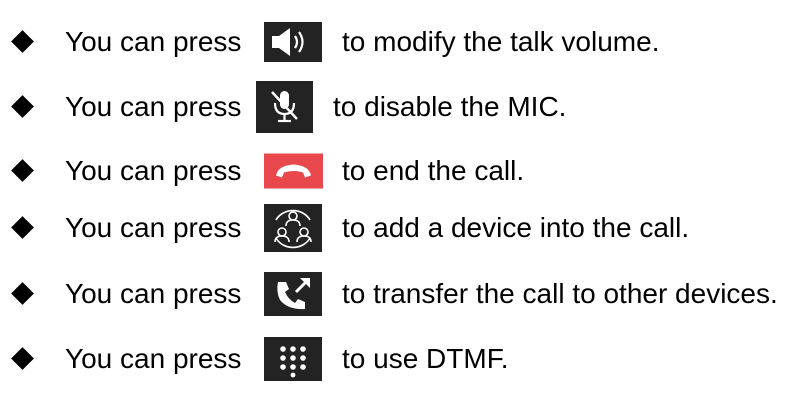  Describe the element at coordinates (293, 294) in the screenshot. I see `transfer-call-icon` at that location.